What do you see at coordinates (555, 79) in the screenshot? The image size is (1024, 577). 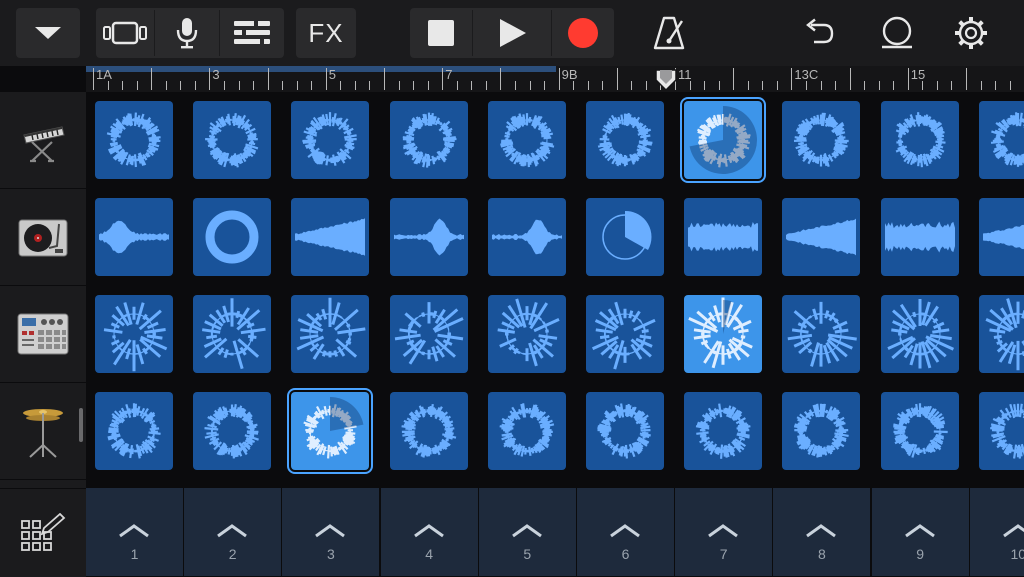 I see `bar-ruler: 1A 3 5 7 9B 11 13C 15` at bounding box center [555, 79].